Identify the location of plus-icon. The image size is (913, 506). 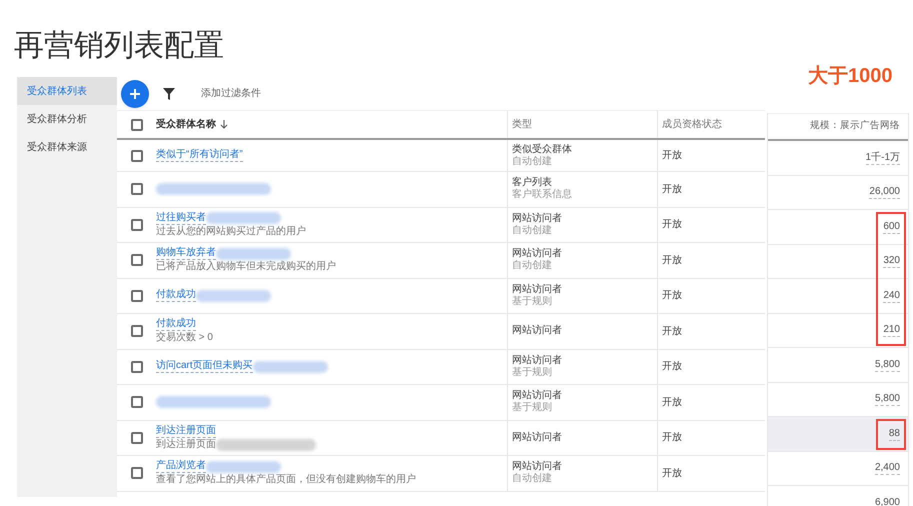
(135, 94).